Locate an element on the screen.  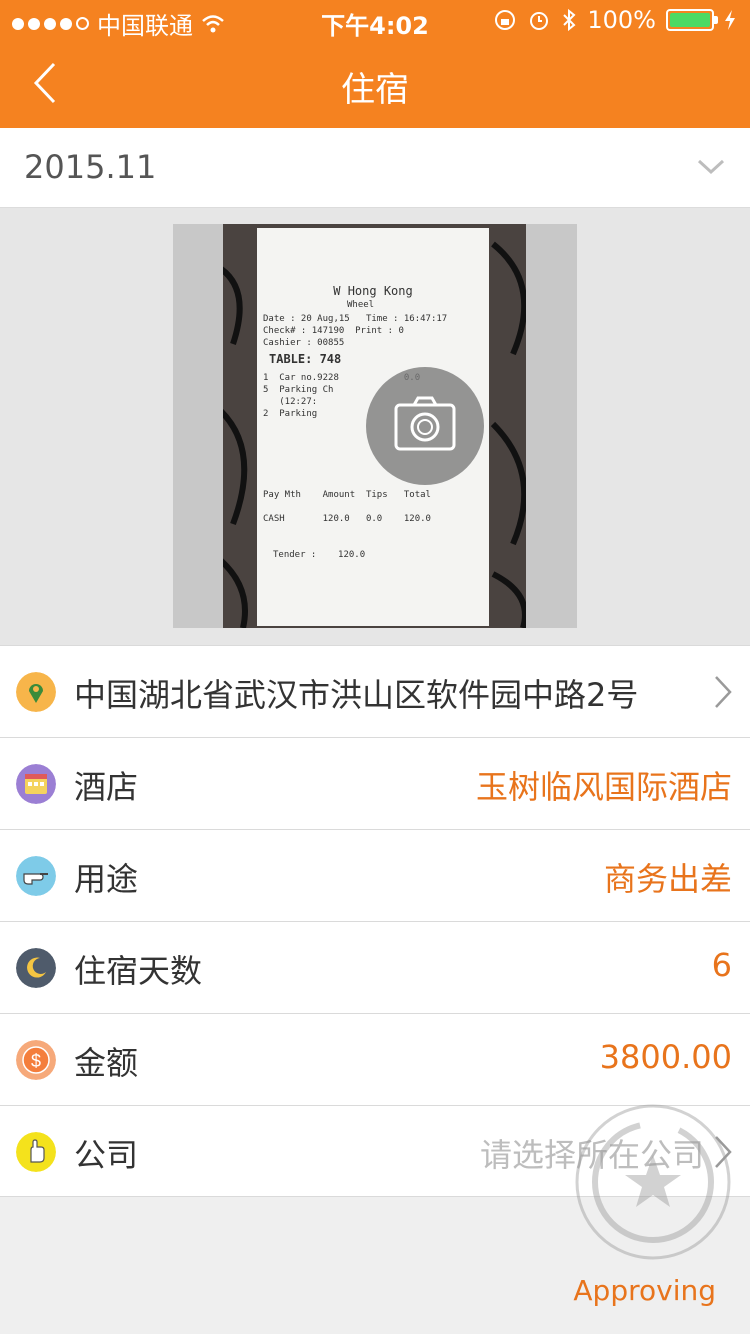
nights-value: 6 is located at coordinates (721, 965).